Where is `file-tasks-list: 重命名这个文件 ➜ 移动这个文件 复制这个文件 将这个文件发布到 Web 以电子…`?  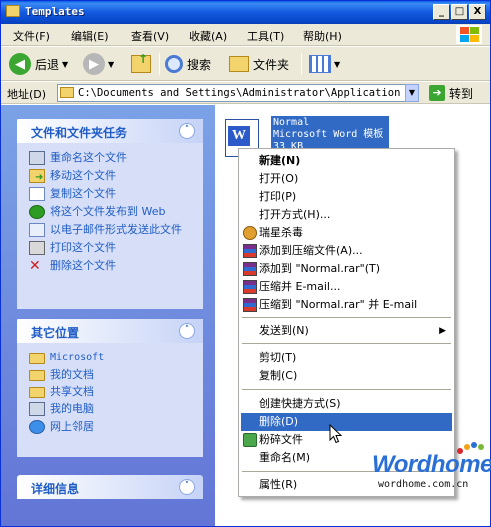
file-tasks-list: 重命名这个文件 ➜ 移动这个文件 复制这个文件 将这个文件发布到 Web 以电子… is located at coordinates (110, 211).